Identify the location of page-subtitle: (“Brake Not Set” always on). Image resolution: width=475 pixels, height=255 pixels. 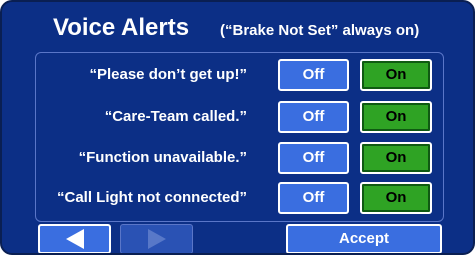
(320, 30).